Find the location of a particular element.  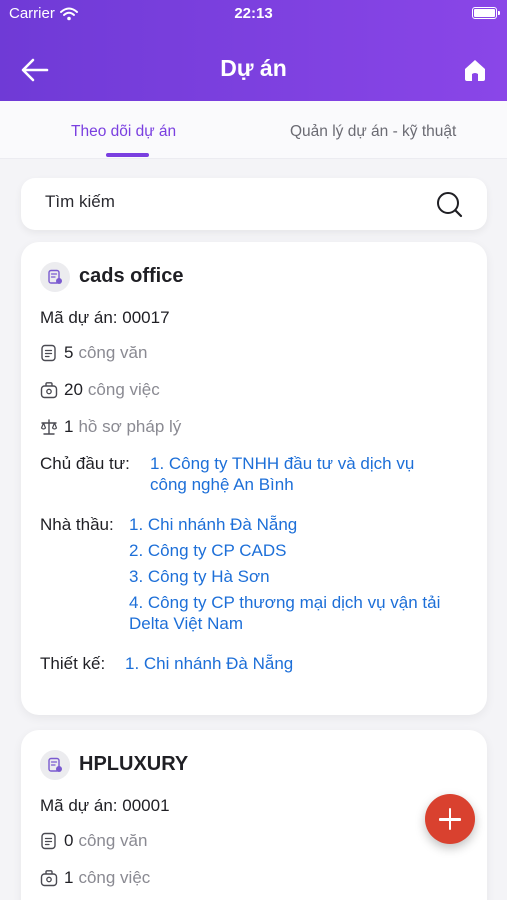

add-project-button is located at coordinates (450, 819).